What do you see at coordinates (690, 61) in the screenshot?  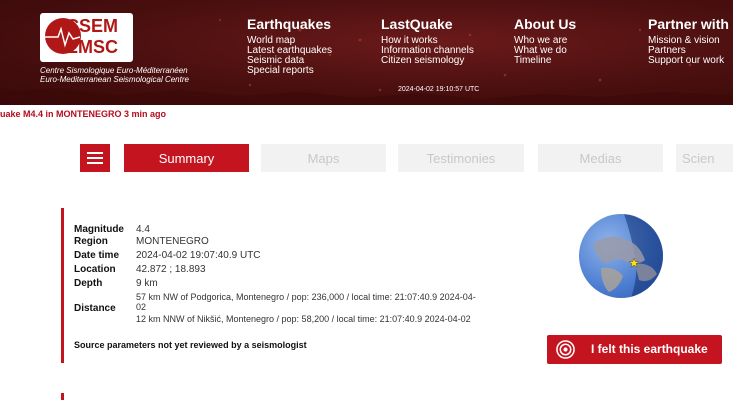 I see `nav-link-support: Support our work` at bounding box center [690, 61].